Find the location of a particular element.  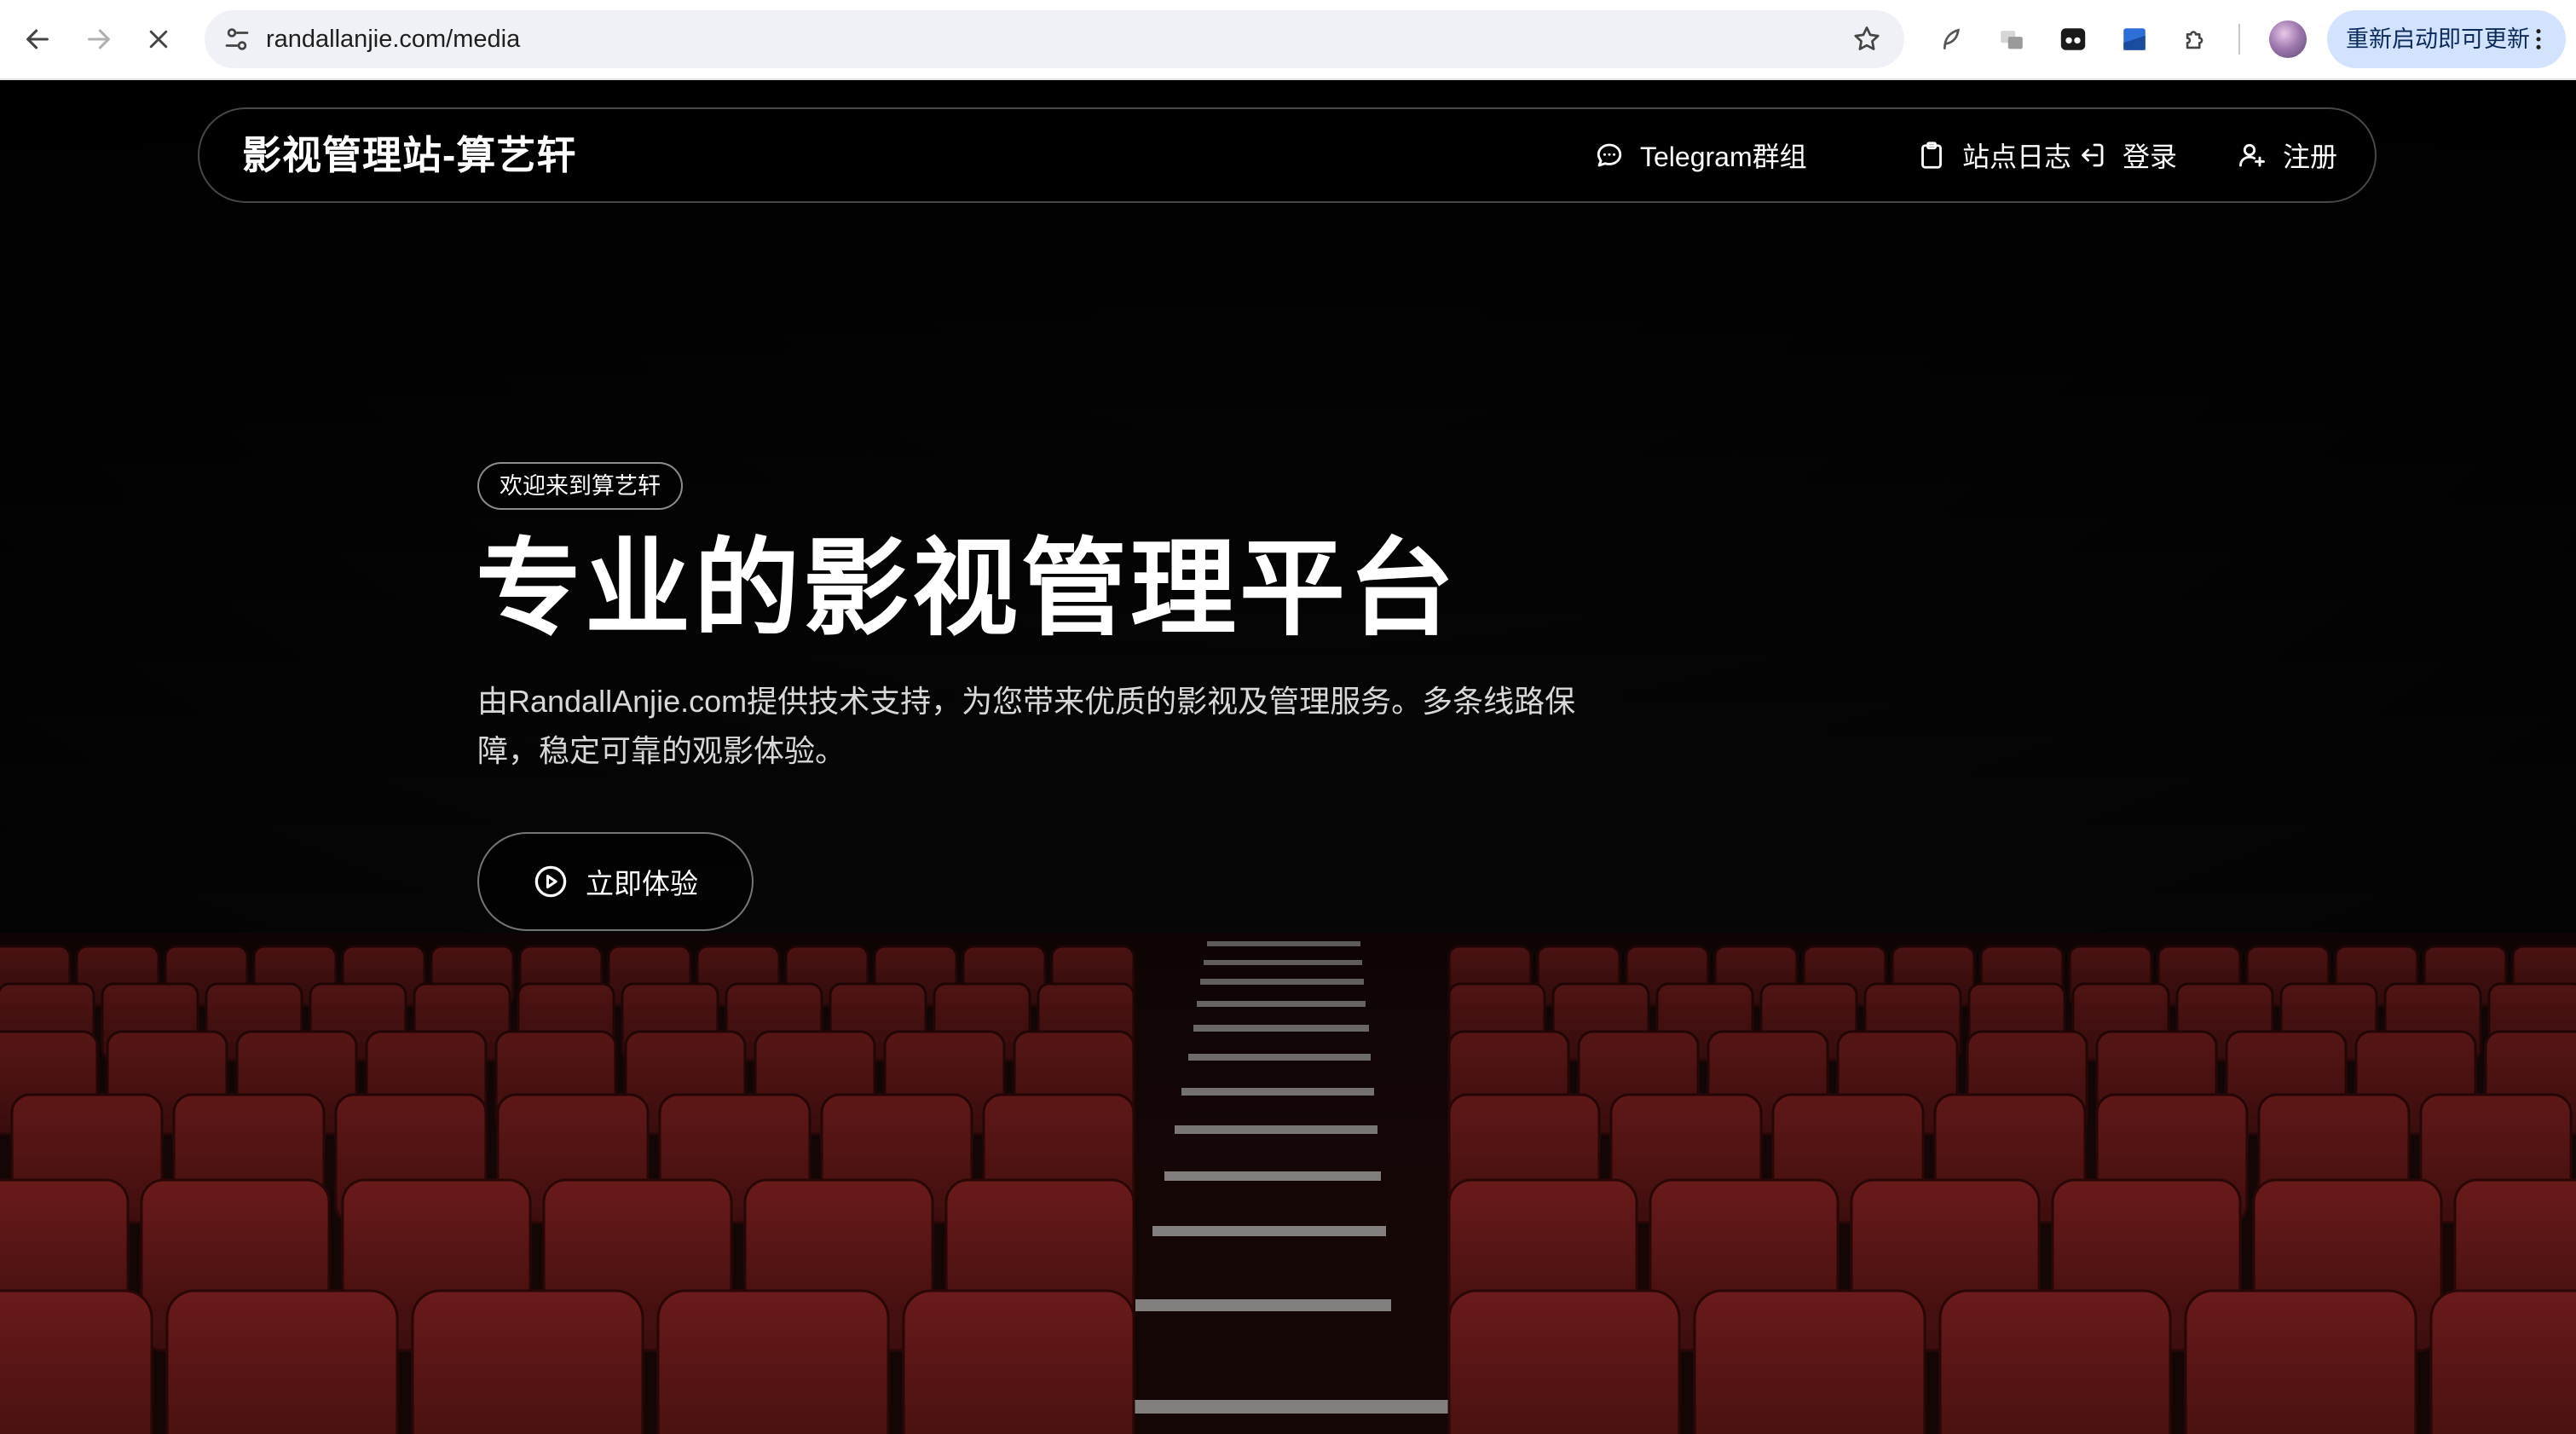

update-button: 重新启动即可更新 is located at coordinates (2446, 39).